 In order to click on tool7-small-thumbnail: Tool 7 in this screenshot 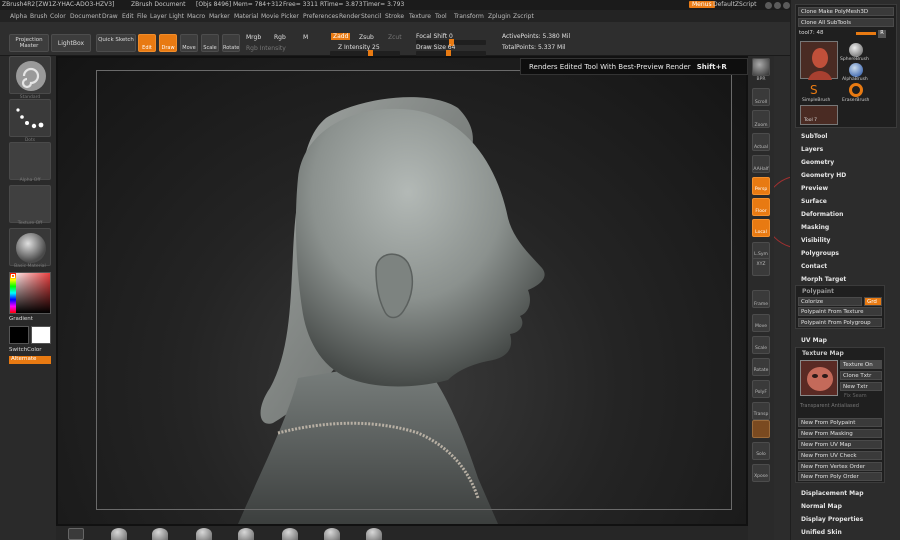, I will do `click(819, 115)`.